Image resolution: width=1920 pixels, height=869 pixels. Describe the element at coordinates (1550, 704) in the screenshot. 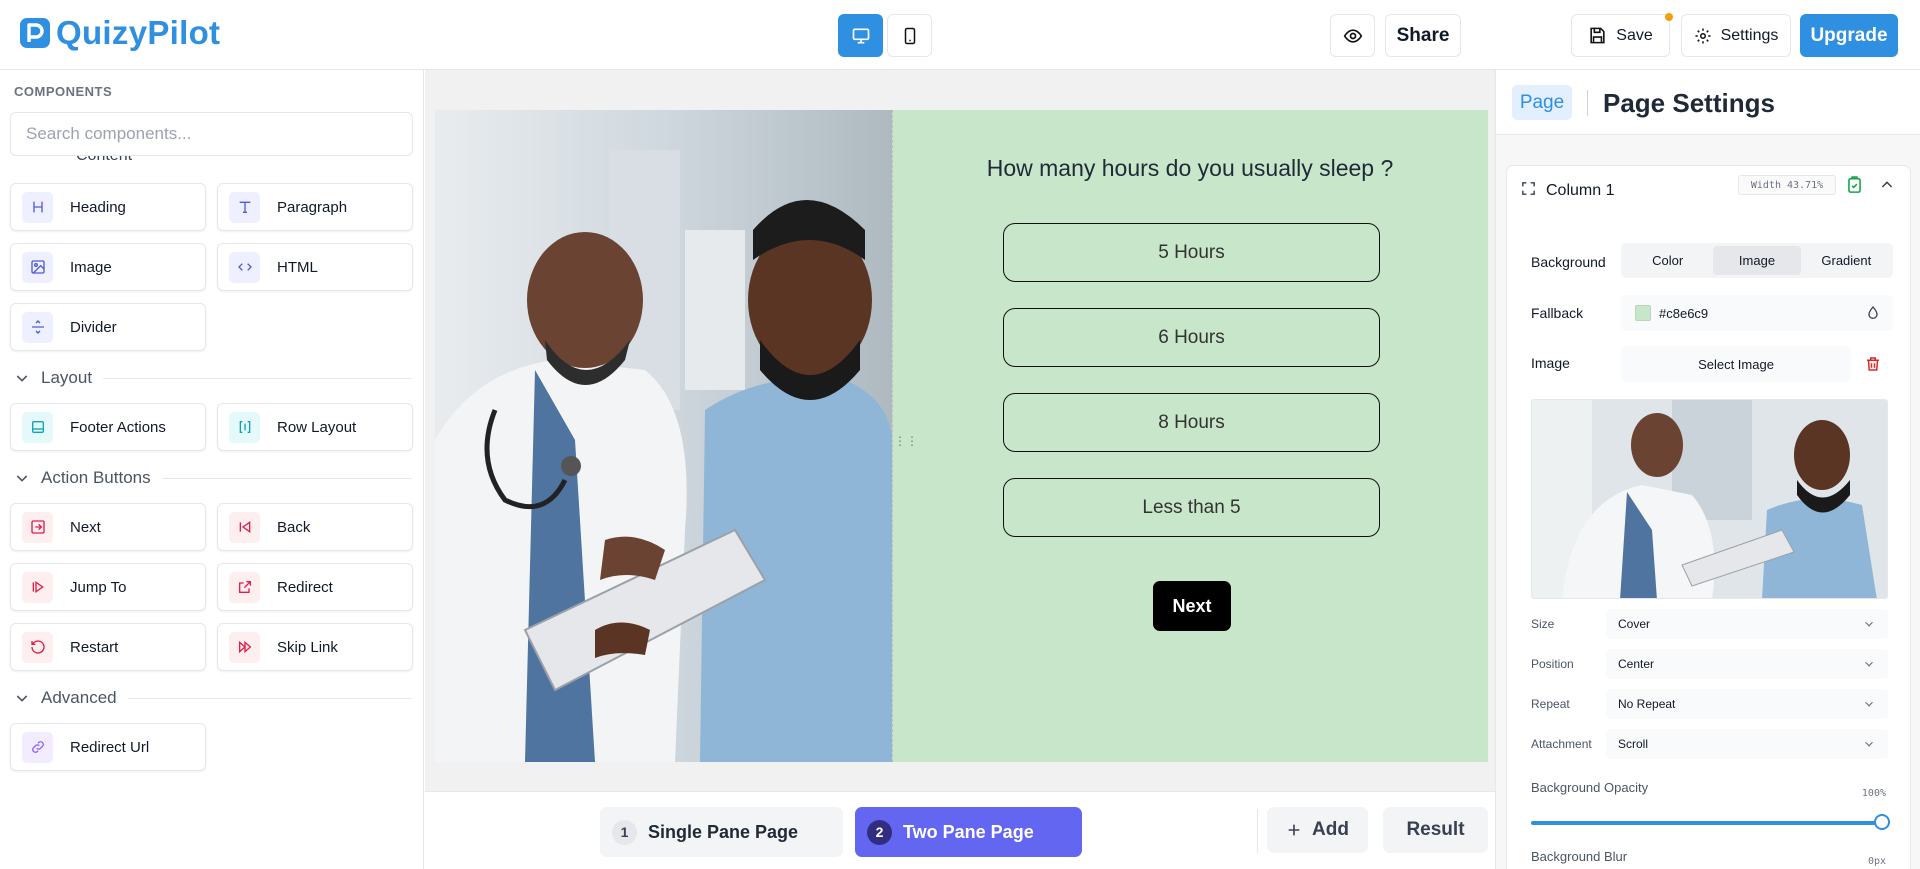

I see `repeat-label: Repeat` at that location.